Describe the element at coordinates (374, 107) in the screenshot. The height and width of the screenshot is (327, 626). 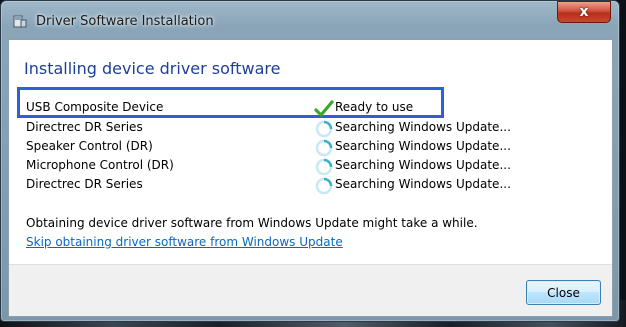
I see `device-status-text: Ready to use` at that location.